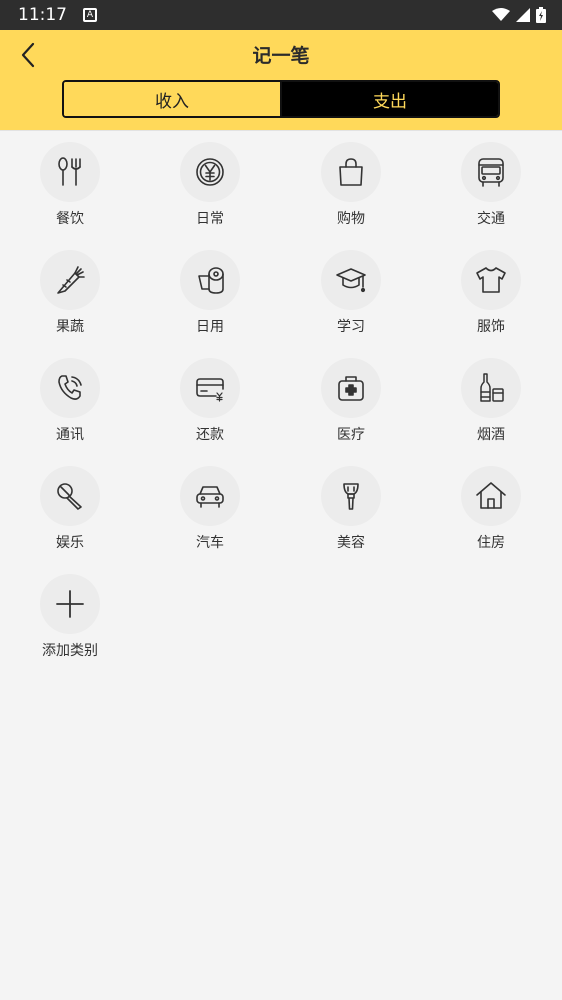 The height and width of the screenshot is (1000, 562). I want to click on status-bar: 11:17 A, so click(281, 15).